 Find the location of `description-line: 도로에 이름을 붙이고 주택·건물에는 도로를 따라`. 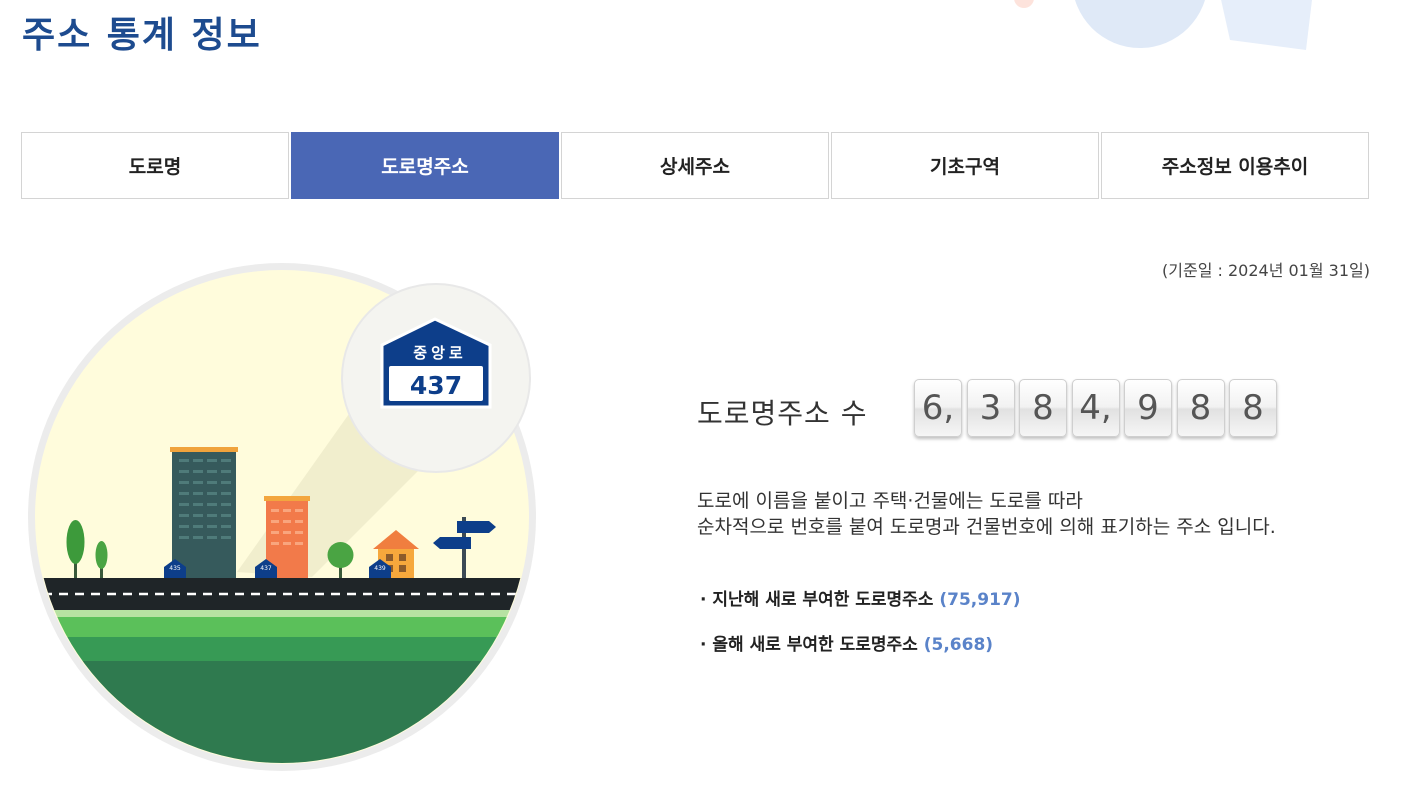

description-line: 도로에 이름을 붙이고 주택·건물에는 도로를 따라 is located at coordinates (890, 501).